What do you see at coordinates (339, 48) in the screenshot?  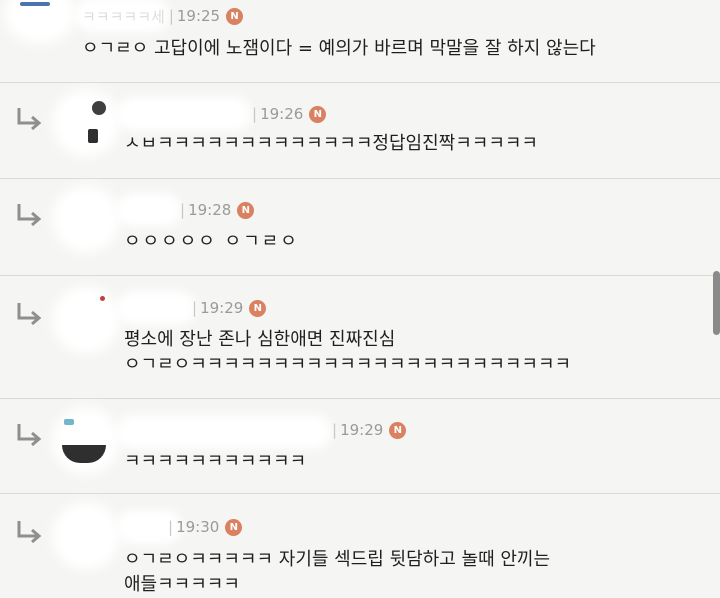 I see `comment-text: ㅇㄱㄹㅇ 고답이에 노잼이다 = 예의가 바르며 막말을 잘 하지 않는다` at bounding box center [339, 48].